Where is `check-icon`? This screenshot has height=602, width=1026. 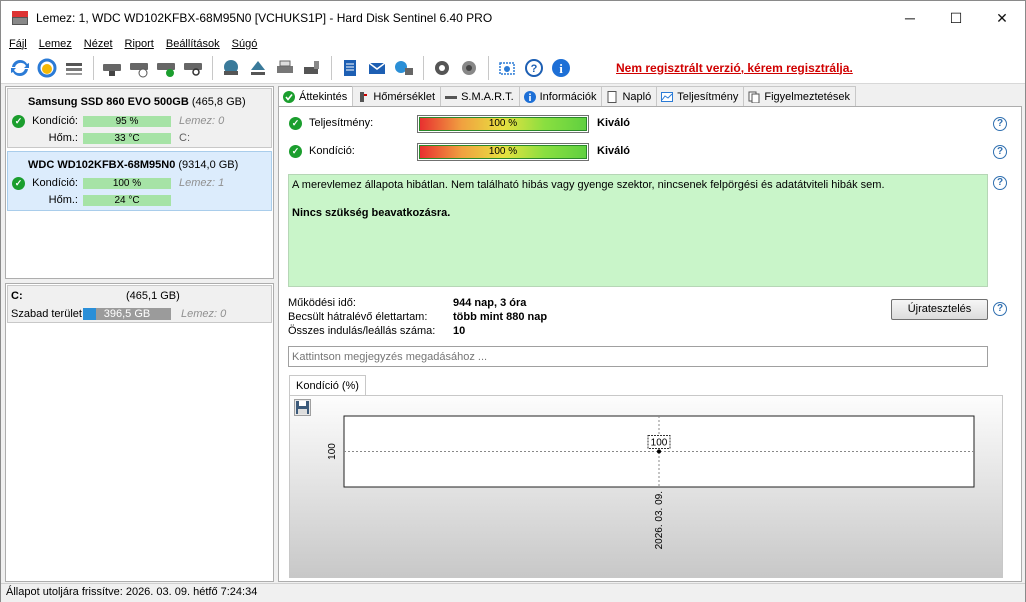
check-icon is located at coordinates (289, 97).